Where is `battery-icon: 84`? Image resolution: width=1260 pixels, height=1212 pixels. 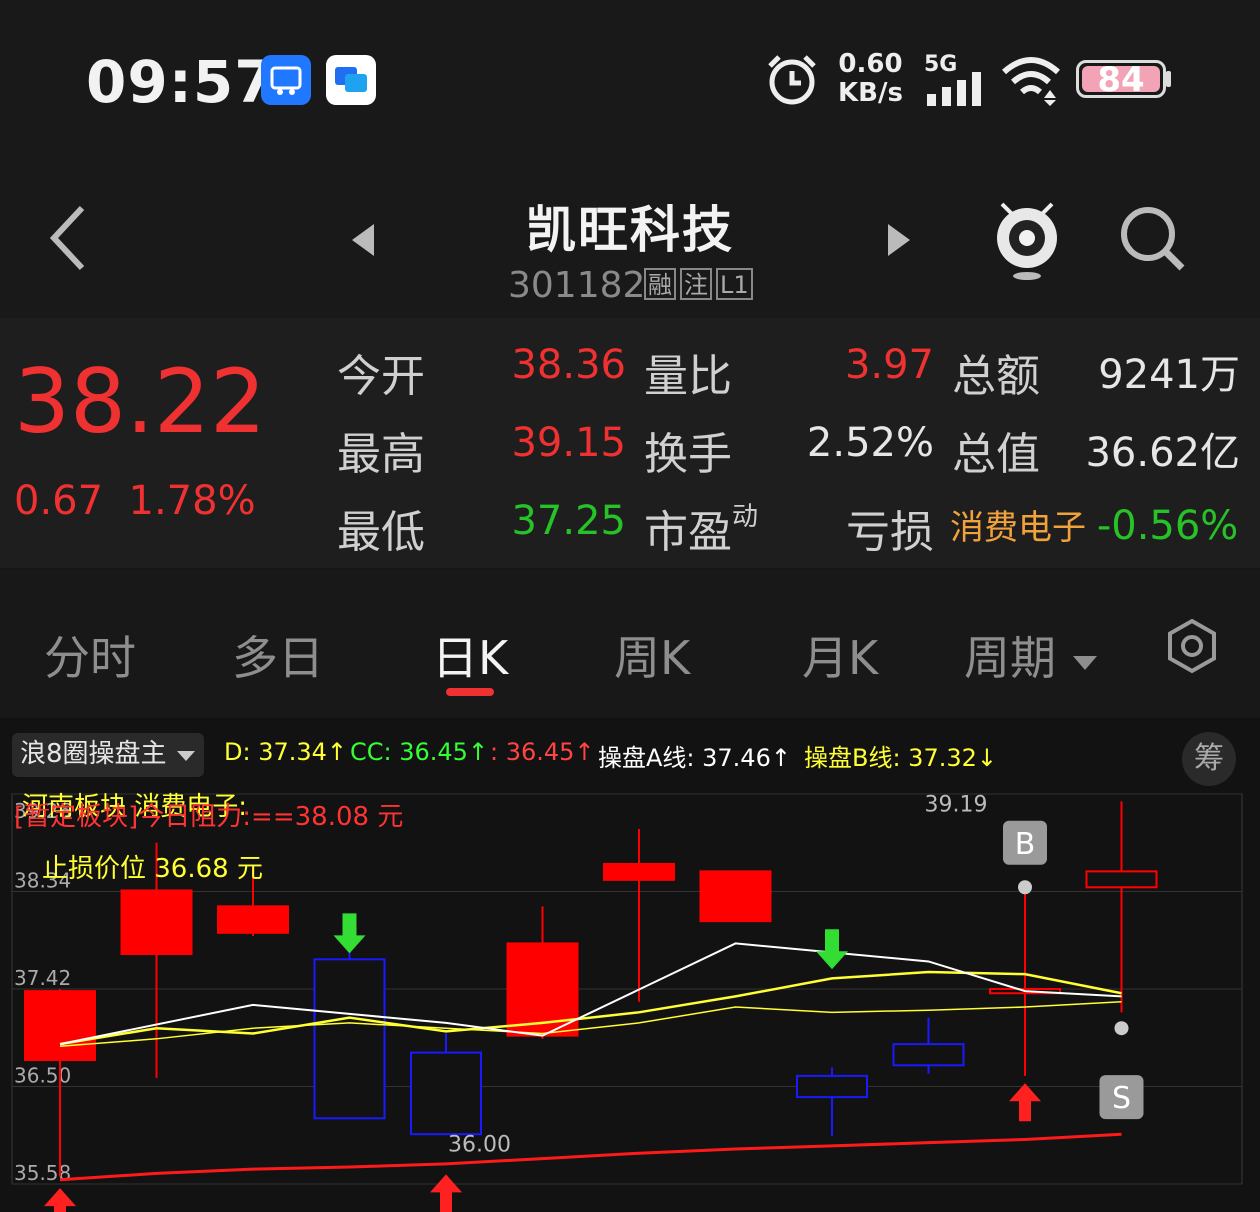 battery-icon: 84 is located at coordinates (1121, 80).